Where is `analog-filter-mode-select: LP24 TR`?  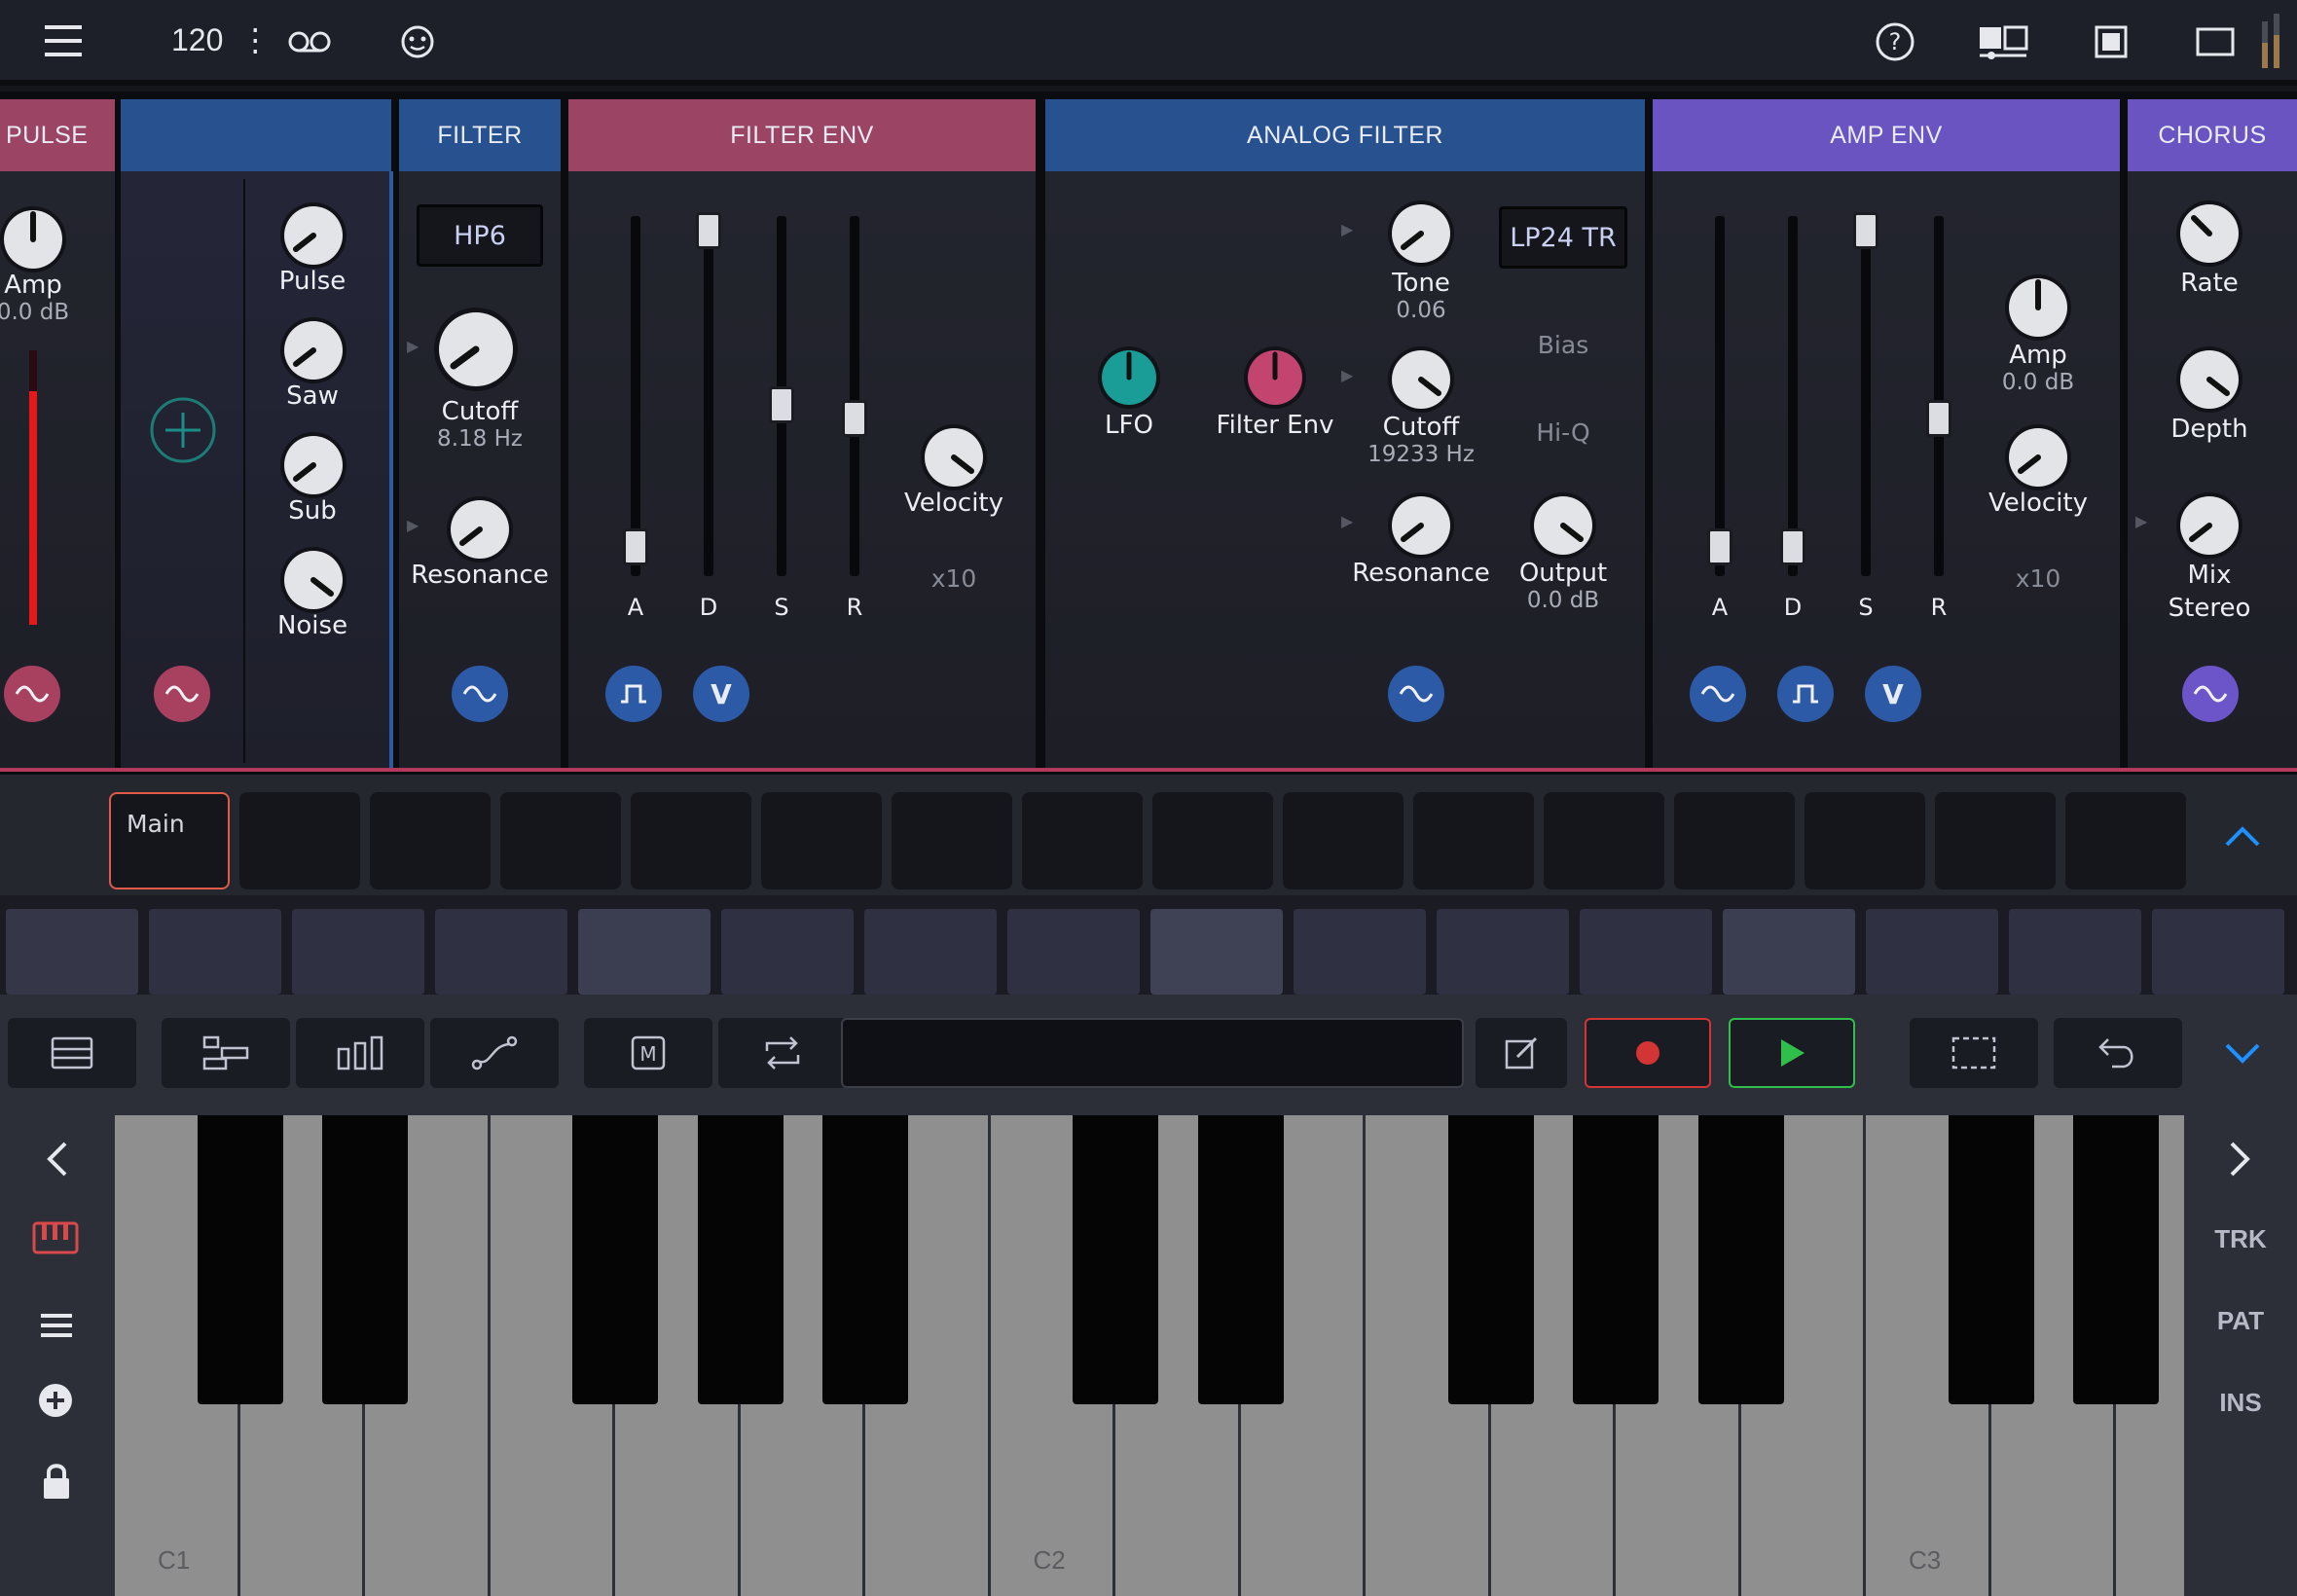
analog-filter-mode-select: LP24 TR is located at coordinates (1563, 237).